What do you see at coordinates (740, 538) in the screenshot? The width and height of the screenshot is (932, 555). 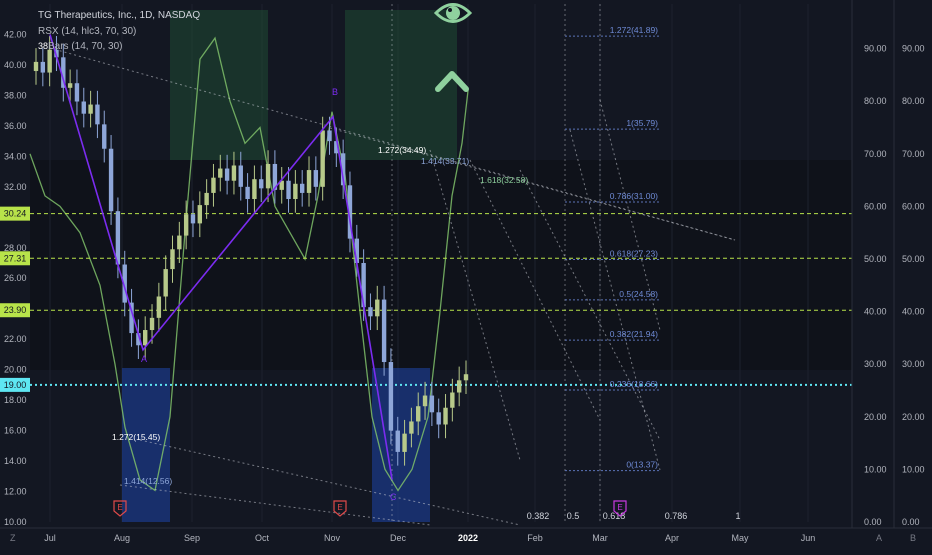 I see `time-axis-label: May` at bounding box center [740, 538].